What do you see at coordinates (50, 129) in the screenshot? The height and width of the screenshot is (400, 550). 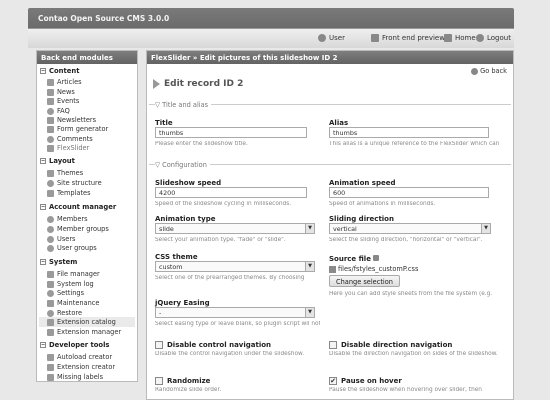 I see `form-icon` at bounding box center [50, 129].